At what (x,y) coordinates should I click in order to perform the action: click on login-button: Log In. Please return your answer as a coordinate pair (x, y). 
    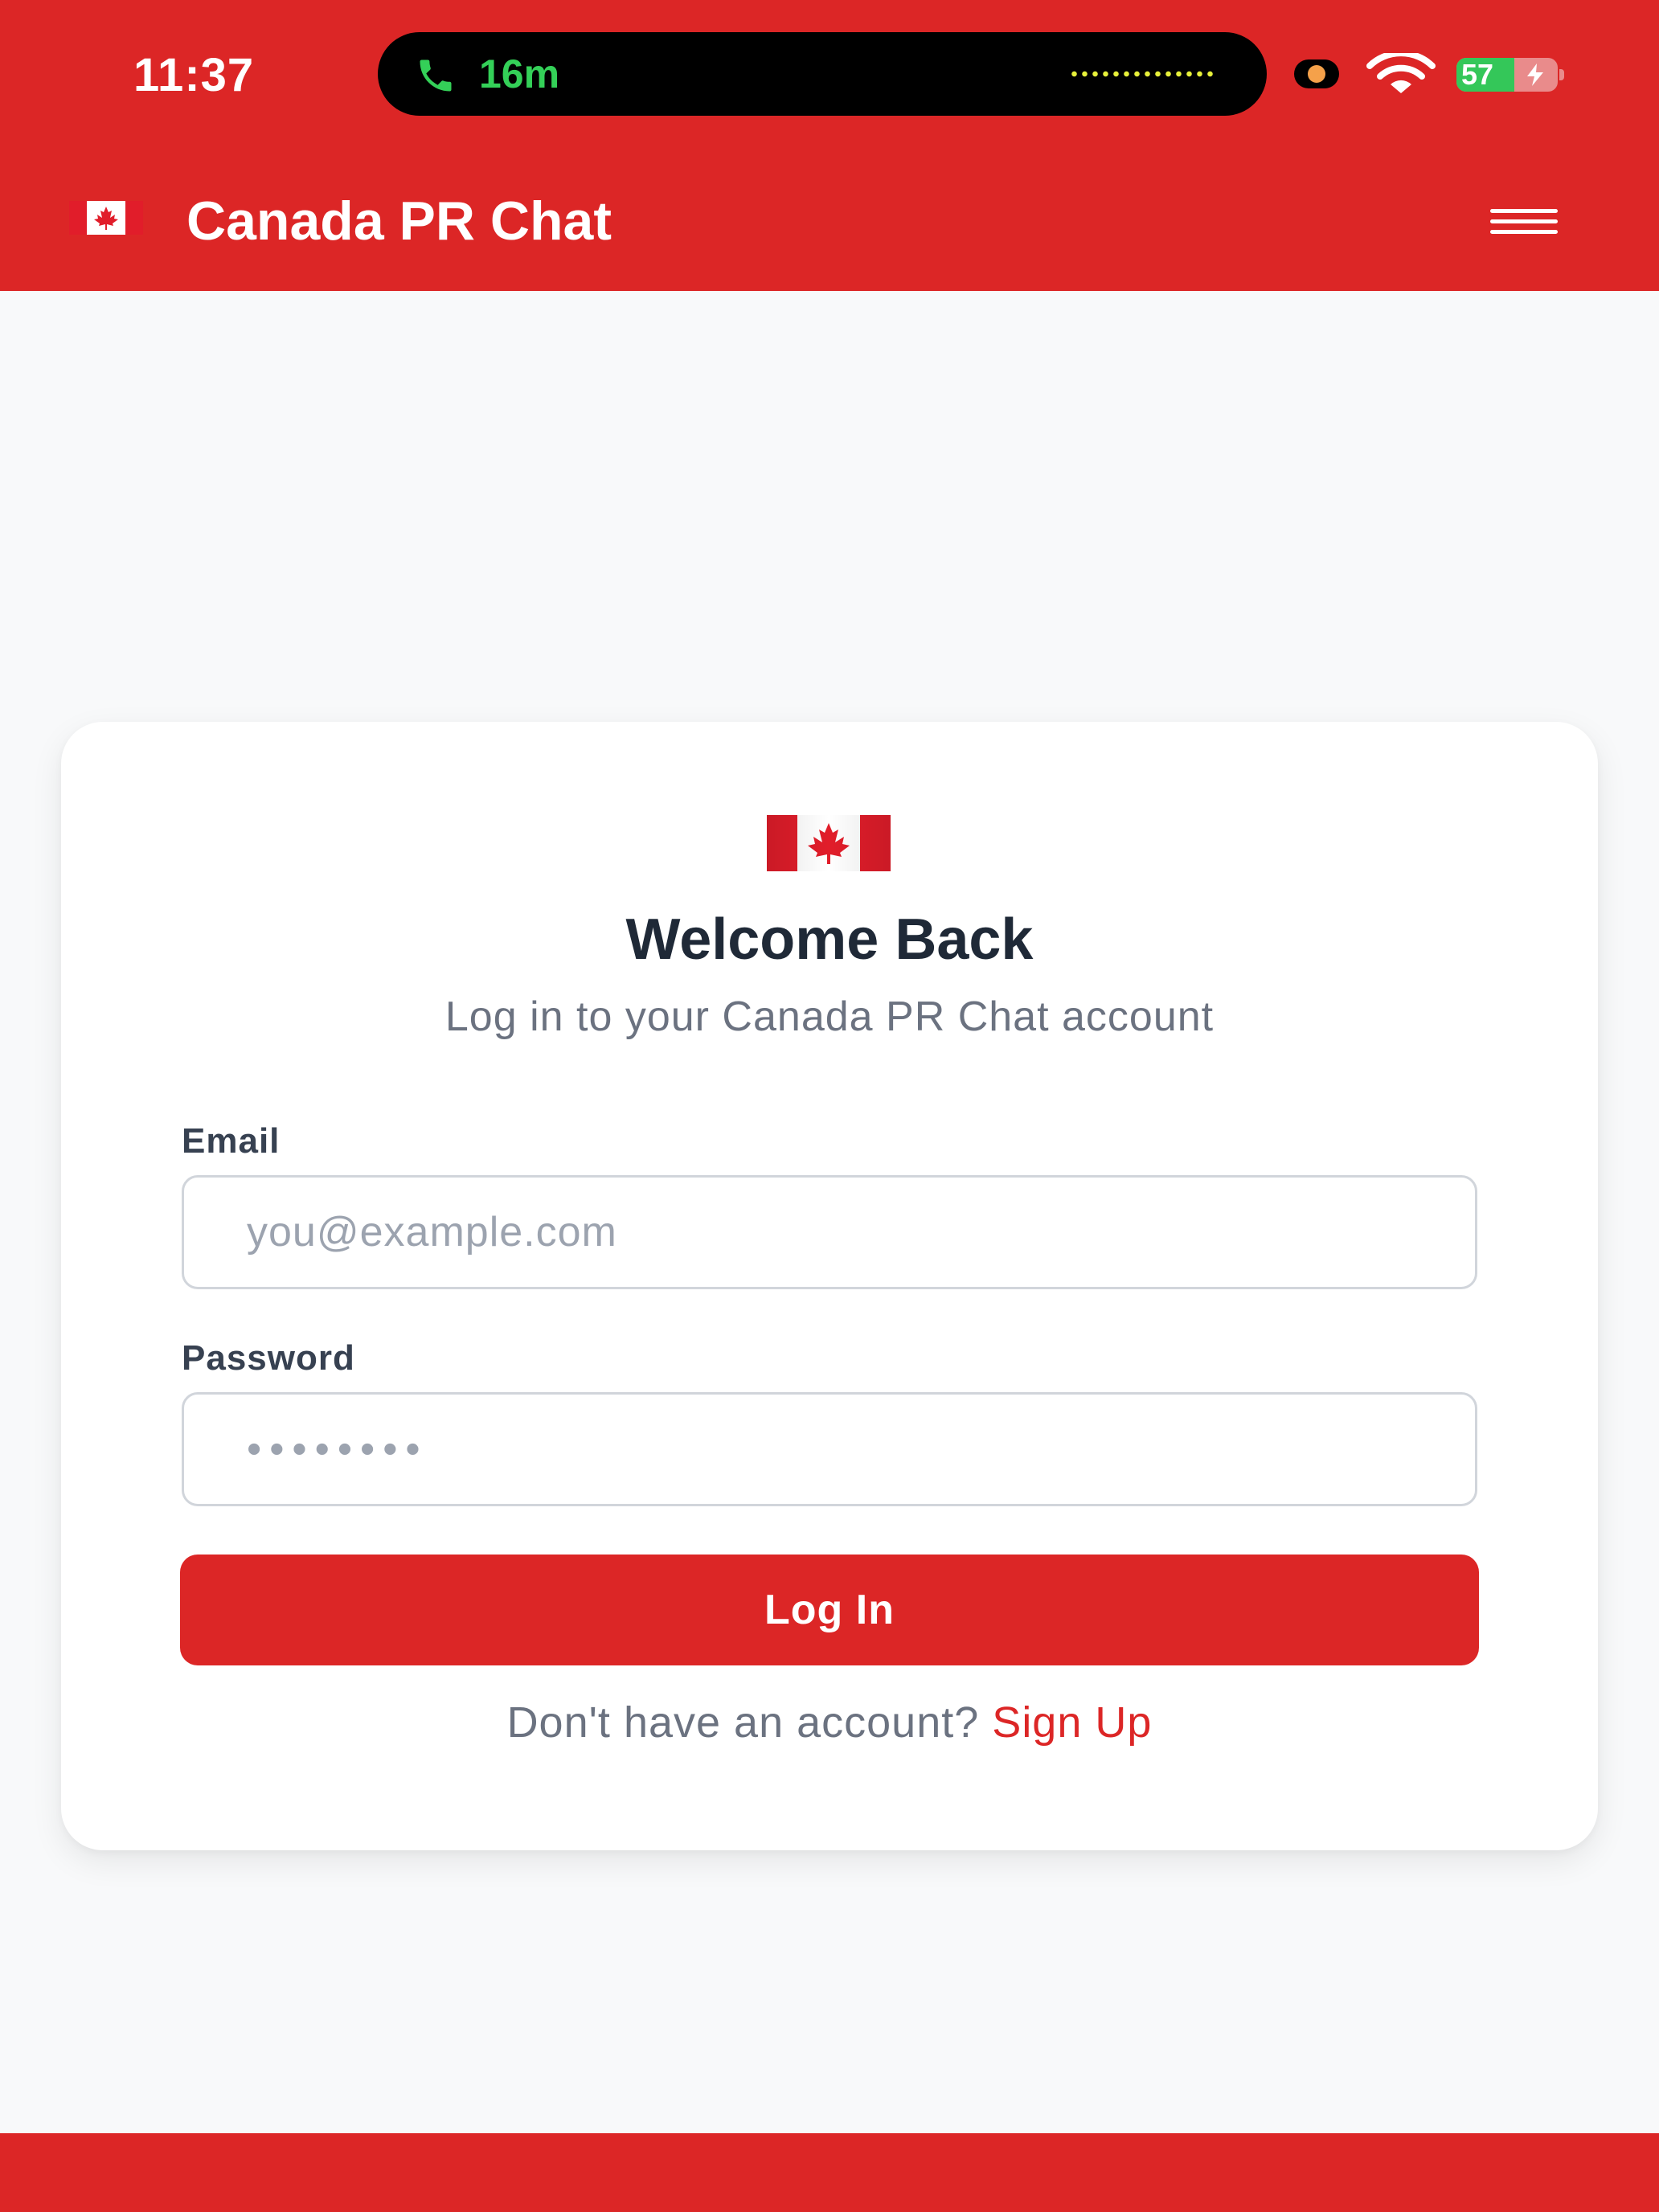
    Looking at the image, I should click on (829, 1610).